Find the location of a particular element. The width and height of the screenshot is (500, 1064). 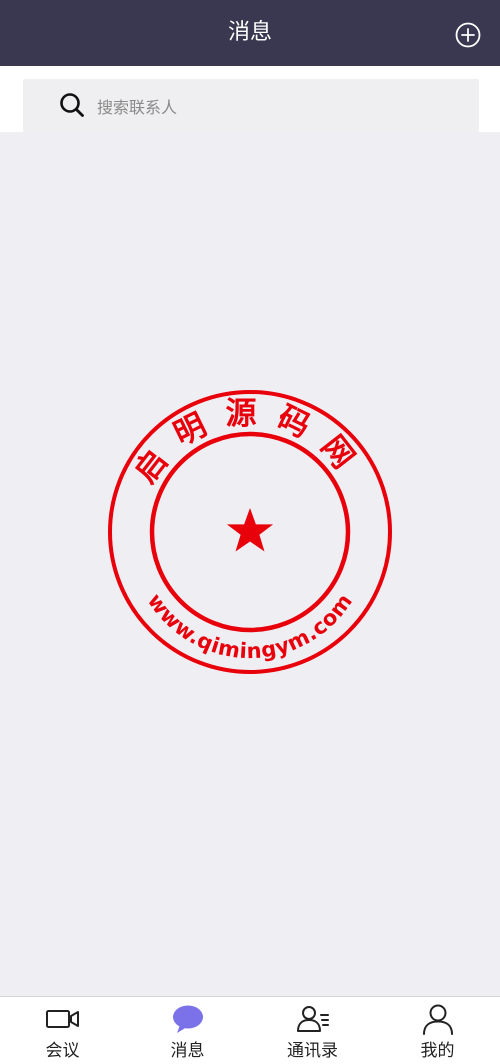

star-icon is located at coordinates (250, 530).